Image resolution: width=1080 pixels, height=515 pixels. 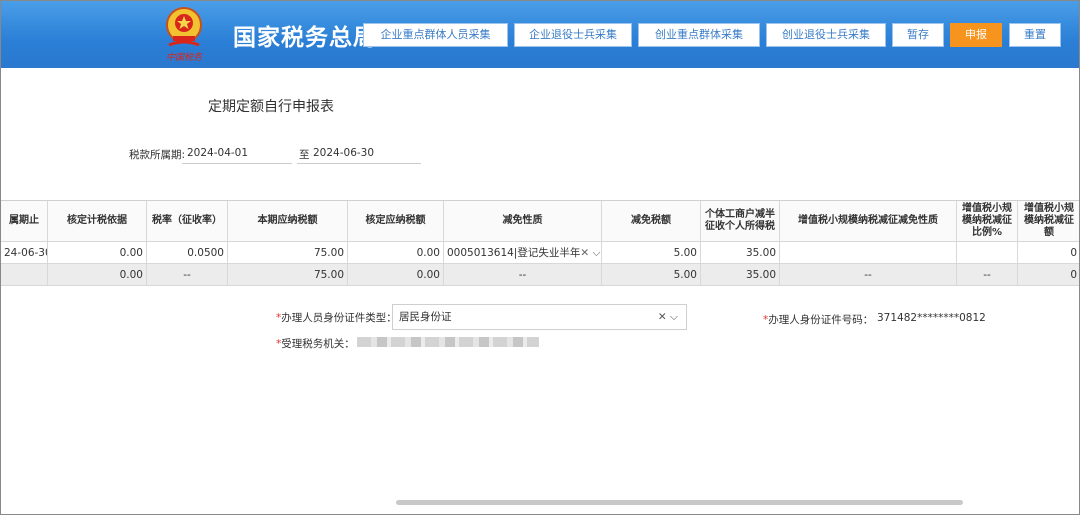 I want to click on submit-declaration-button: 申报, so click(x=976, y=35).